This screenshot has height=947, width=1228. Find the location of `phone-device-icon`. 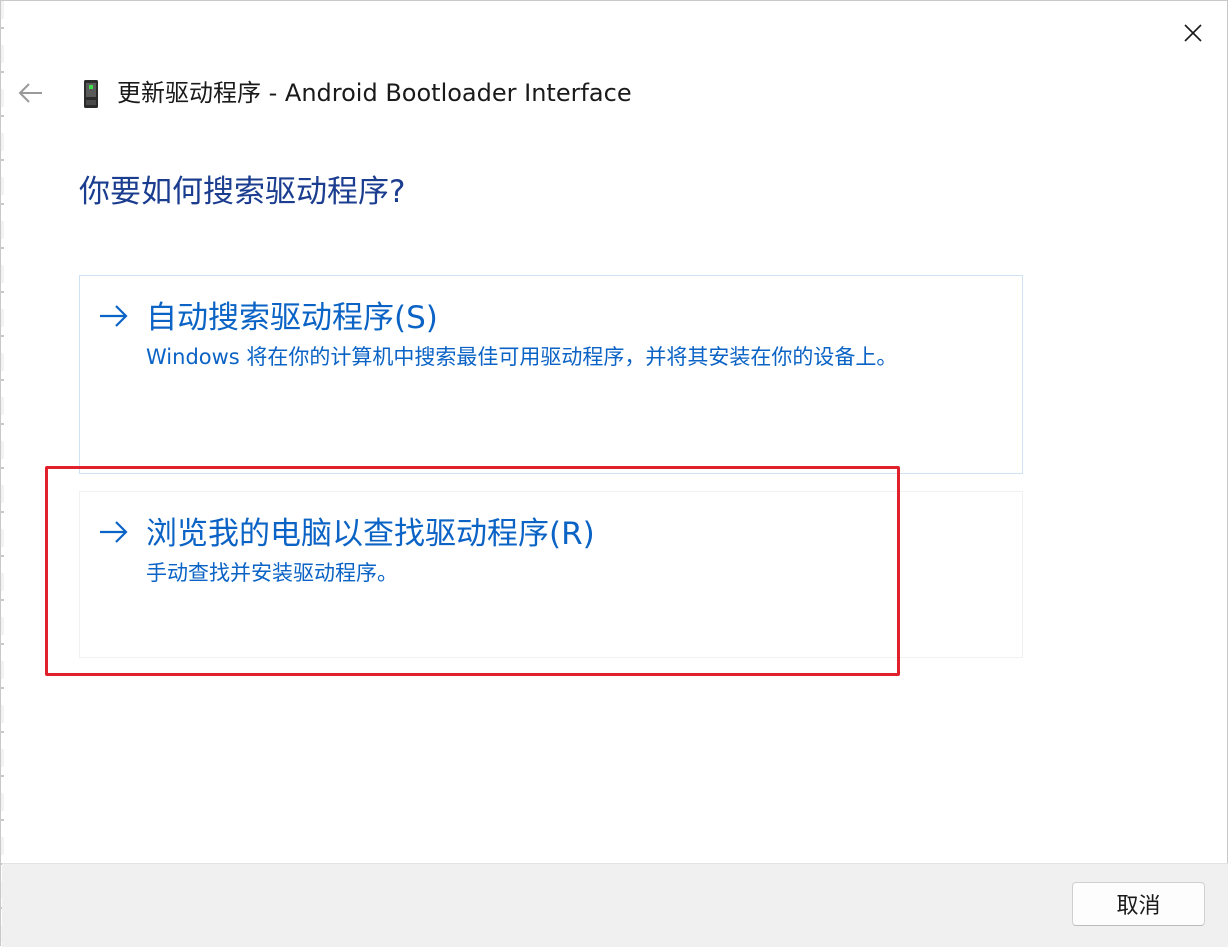

phone-device-icon is located at coordinates (91, 94).